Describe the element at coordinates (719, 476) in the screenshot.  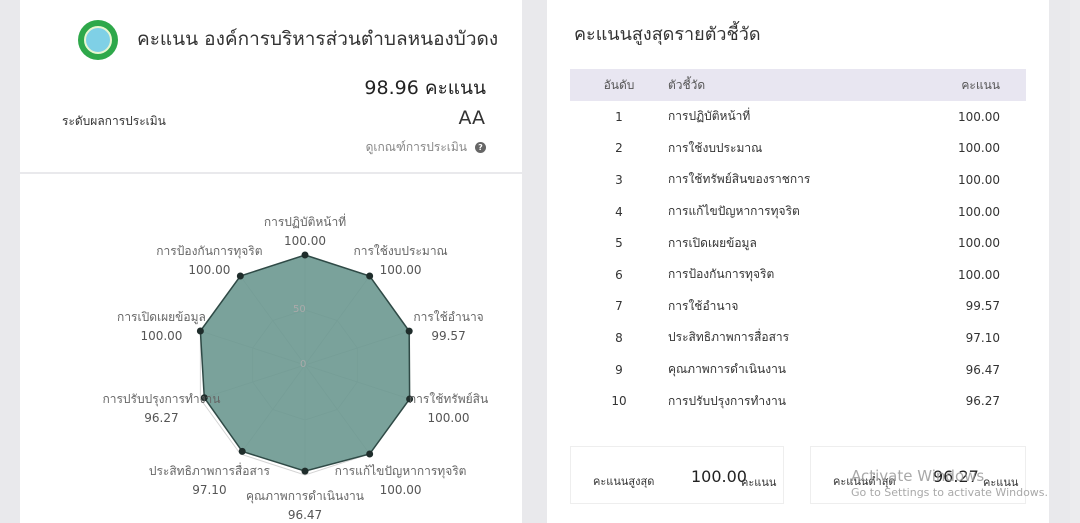
I see `max-score-value: 100.00` at that location.